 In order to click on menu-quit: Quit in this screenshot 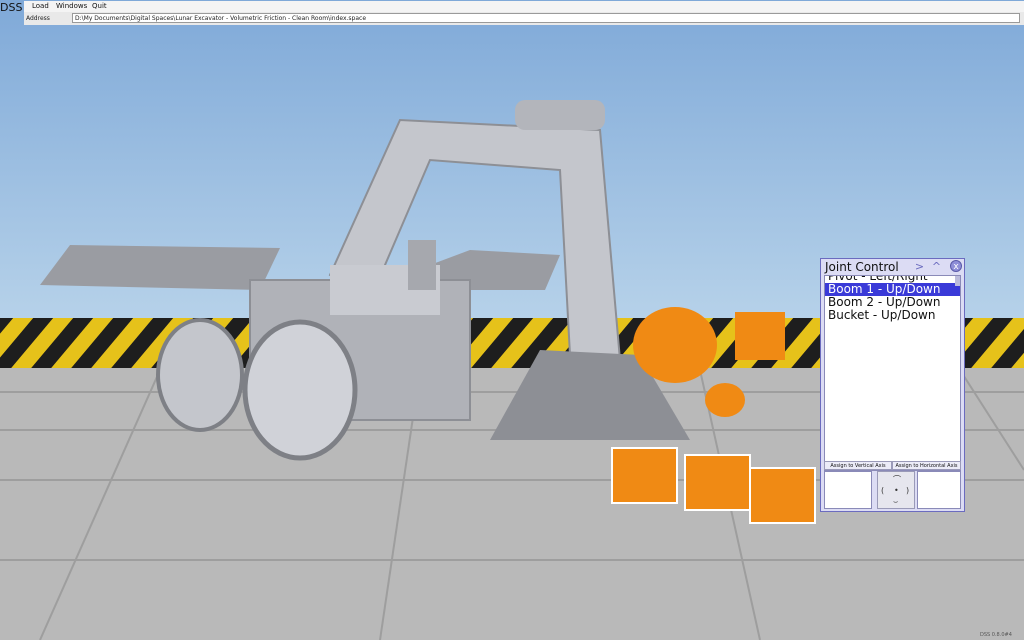, I will do `click(99, 6)`.